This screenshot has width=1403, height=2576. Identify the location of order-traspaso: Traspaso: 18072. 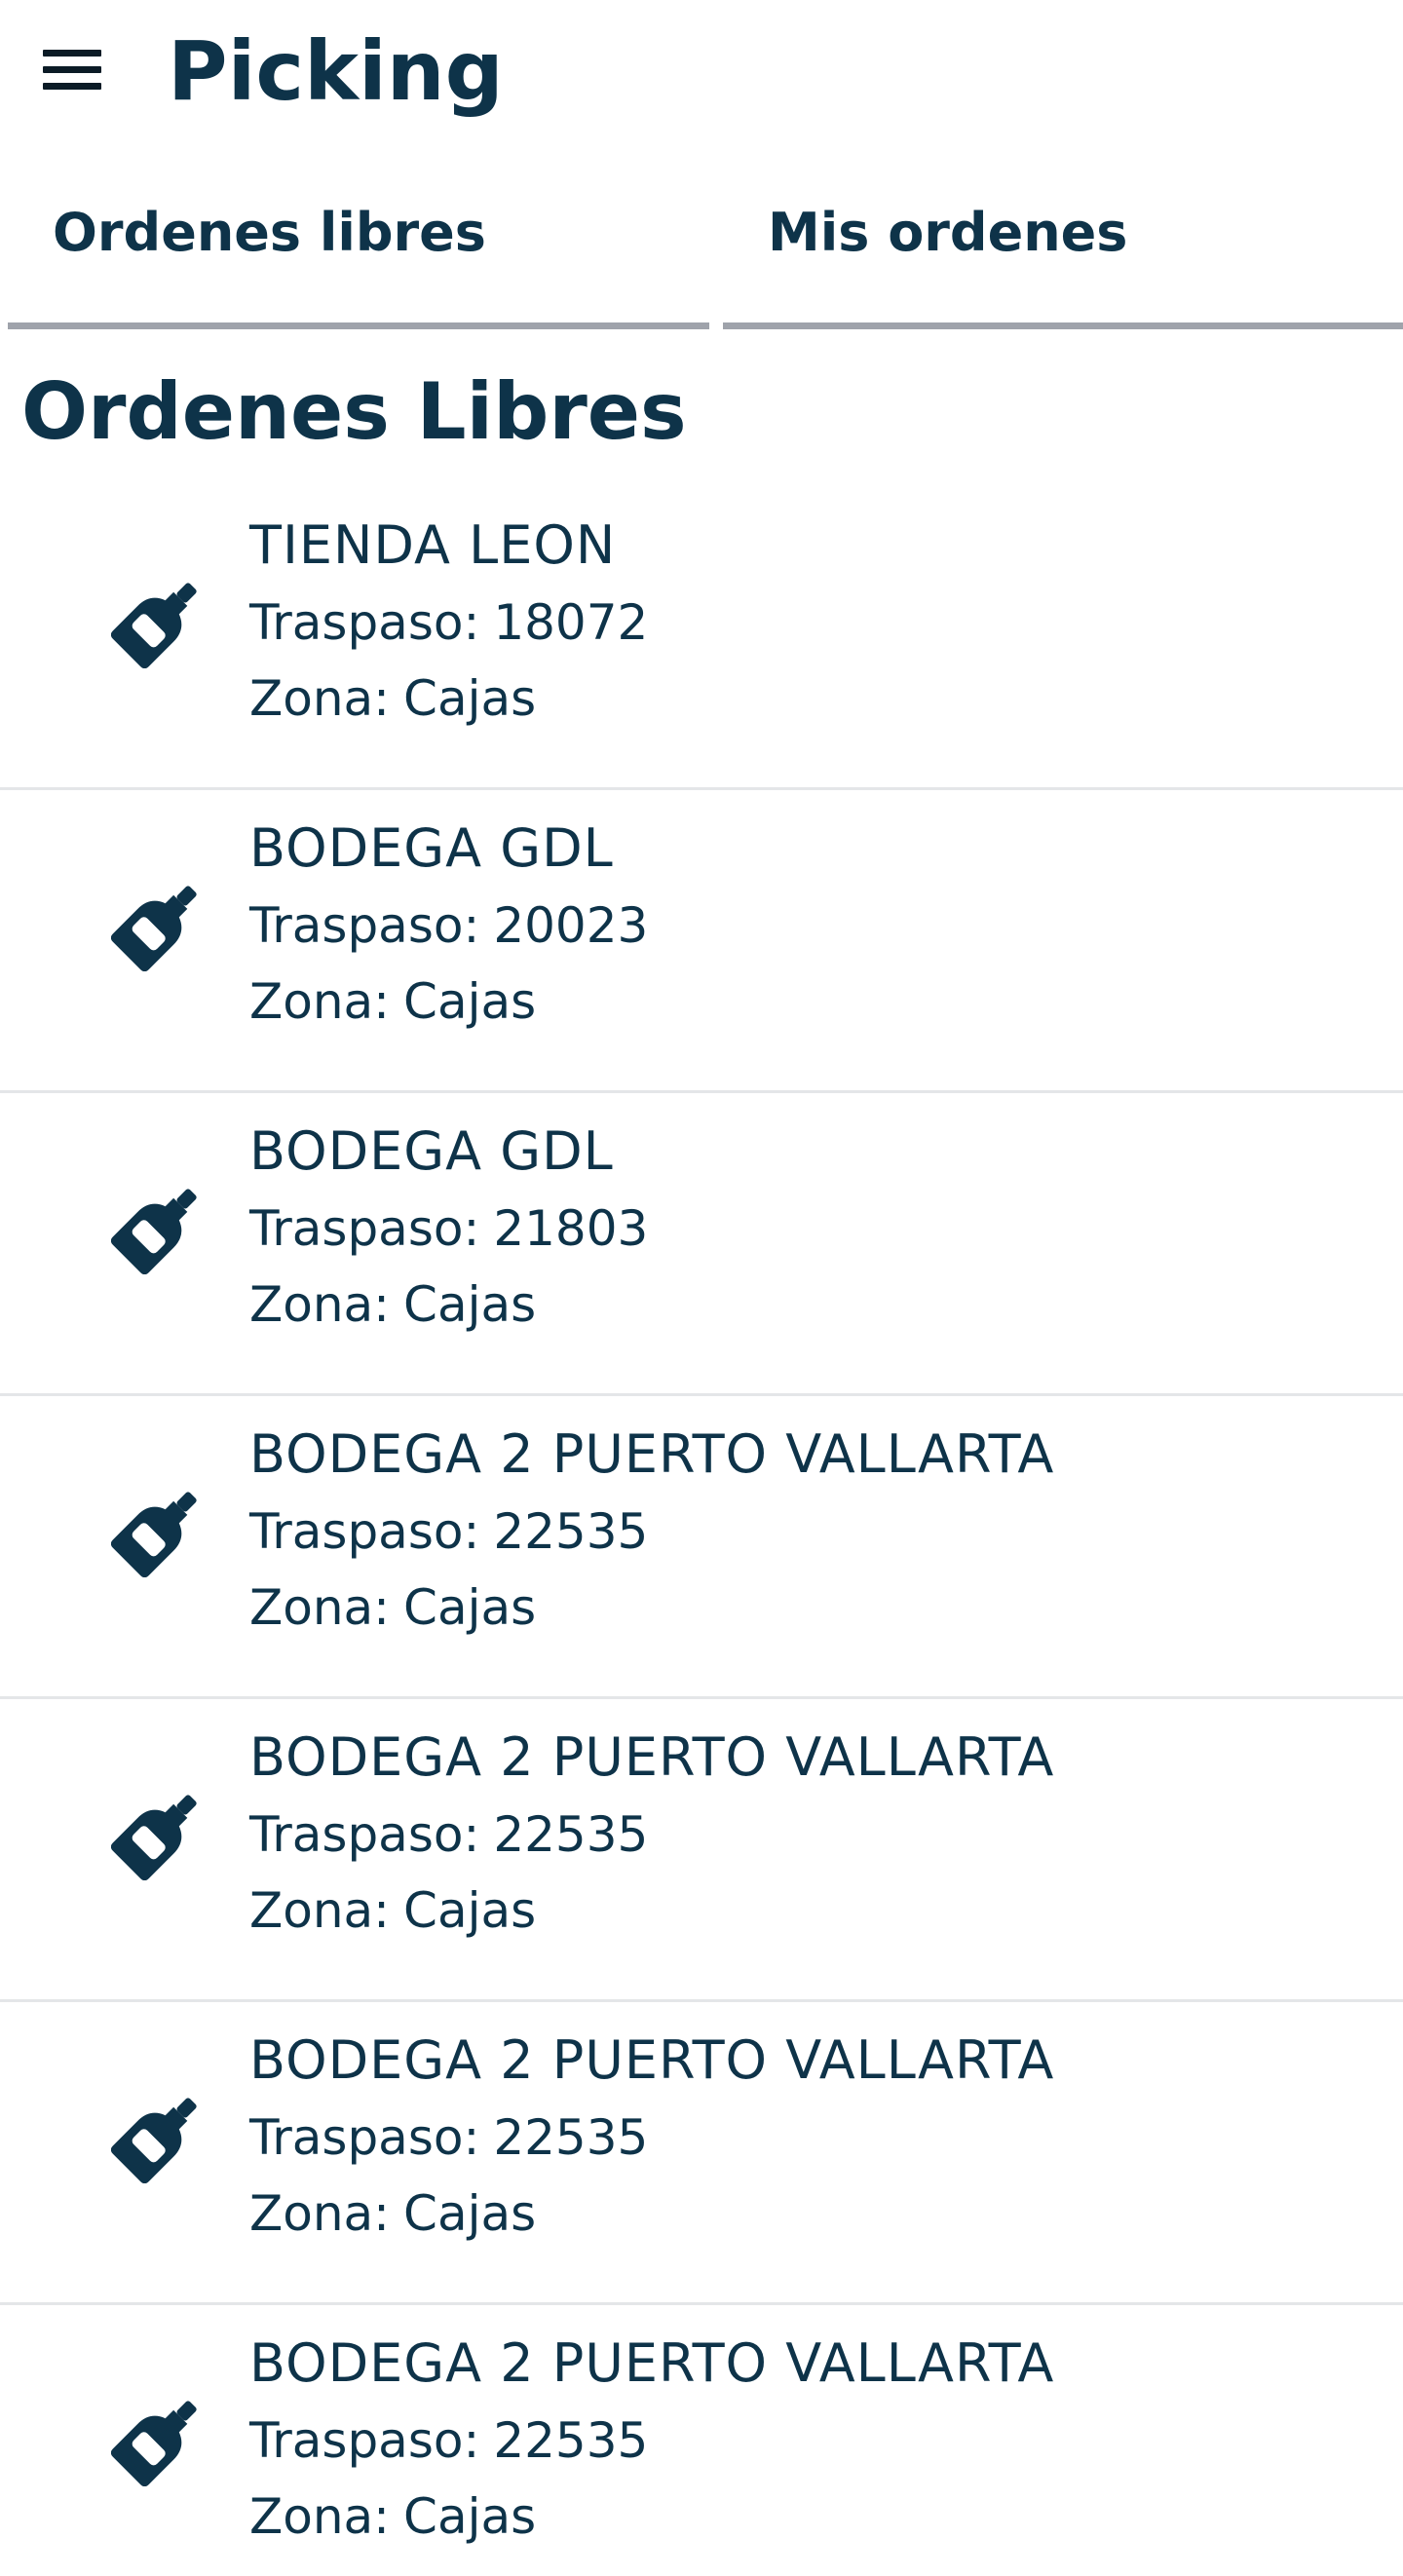
(809, 623).